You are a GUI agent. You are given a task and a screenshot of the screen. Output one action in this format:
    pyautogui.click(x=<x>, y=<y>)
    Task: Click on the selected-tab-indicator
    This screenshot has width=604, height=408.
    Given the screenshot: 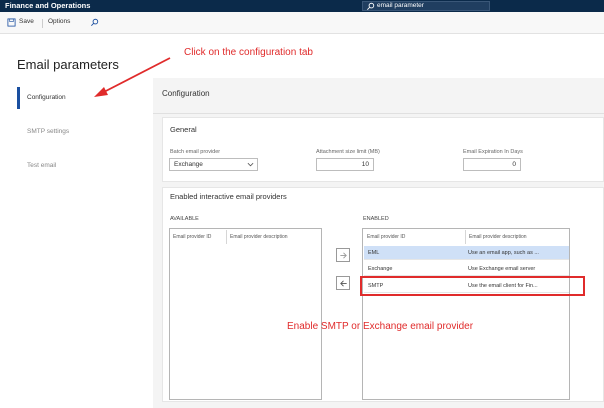 What is the action you would take?
    pyautogui.click(x=18, y=98)
    